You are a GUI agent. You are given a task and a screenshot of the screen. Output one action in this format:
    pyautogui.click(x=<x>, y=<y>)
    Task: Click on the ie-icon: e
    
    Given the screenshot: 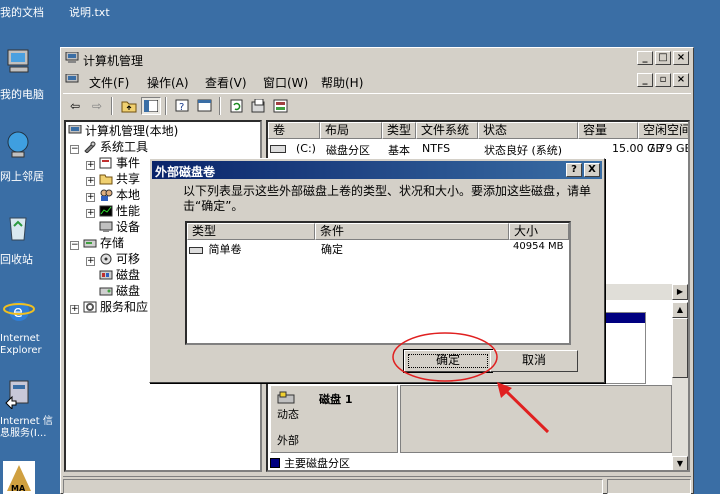 What is the action you would take?
    pyautogui.click(x=19, y=310)
    